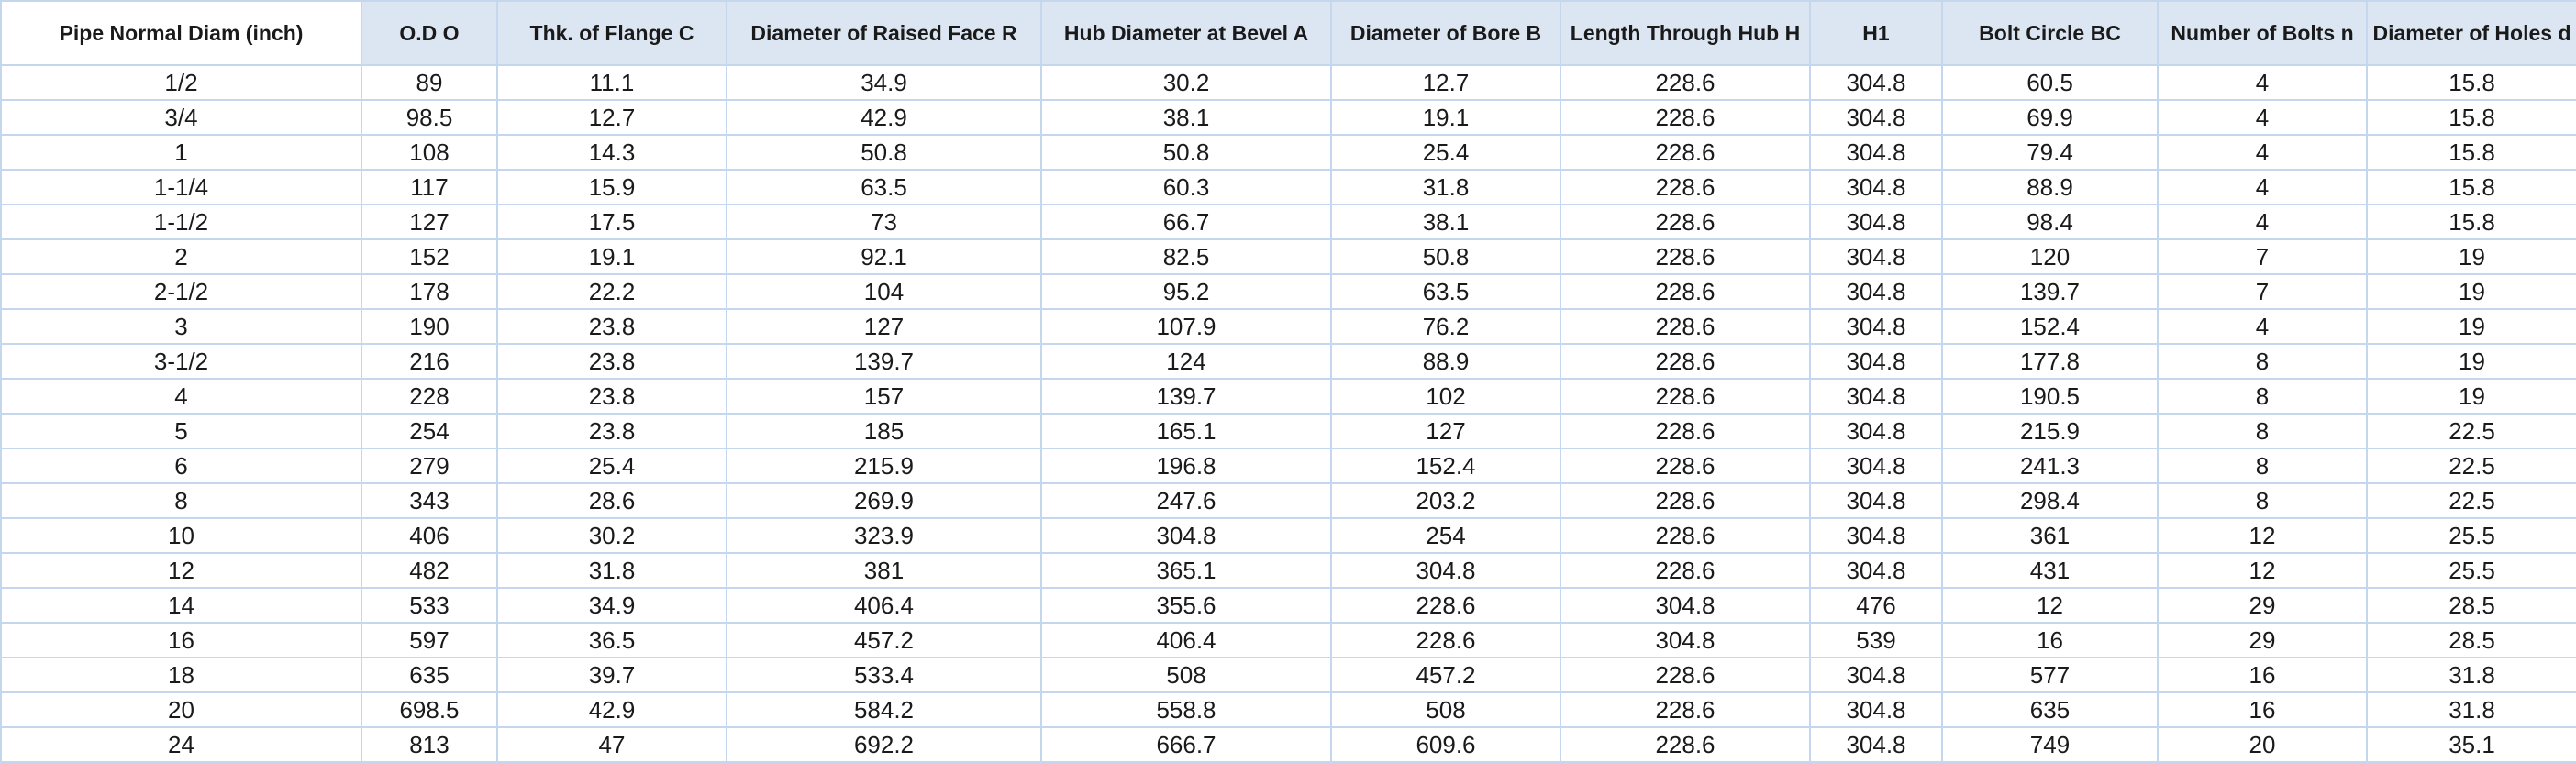 This screenshot has height=763, width=2576. What do you see at coordinates (429, 152) in the screenshot?
I see `table-cell: 108` at bounding box center [429, 152].